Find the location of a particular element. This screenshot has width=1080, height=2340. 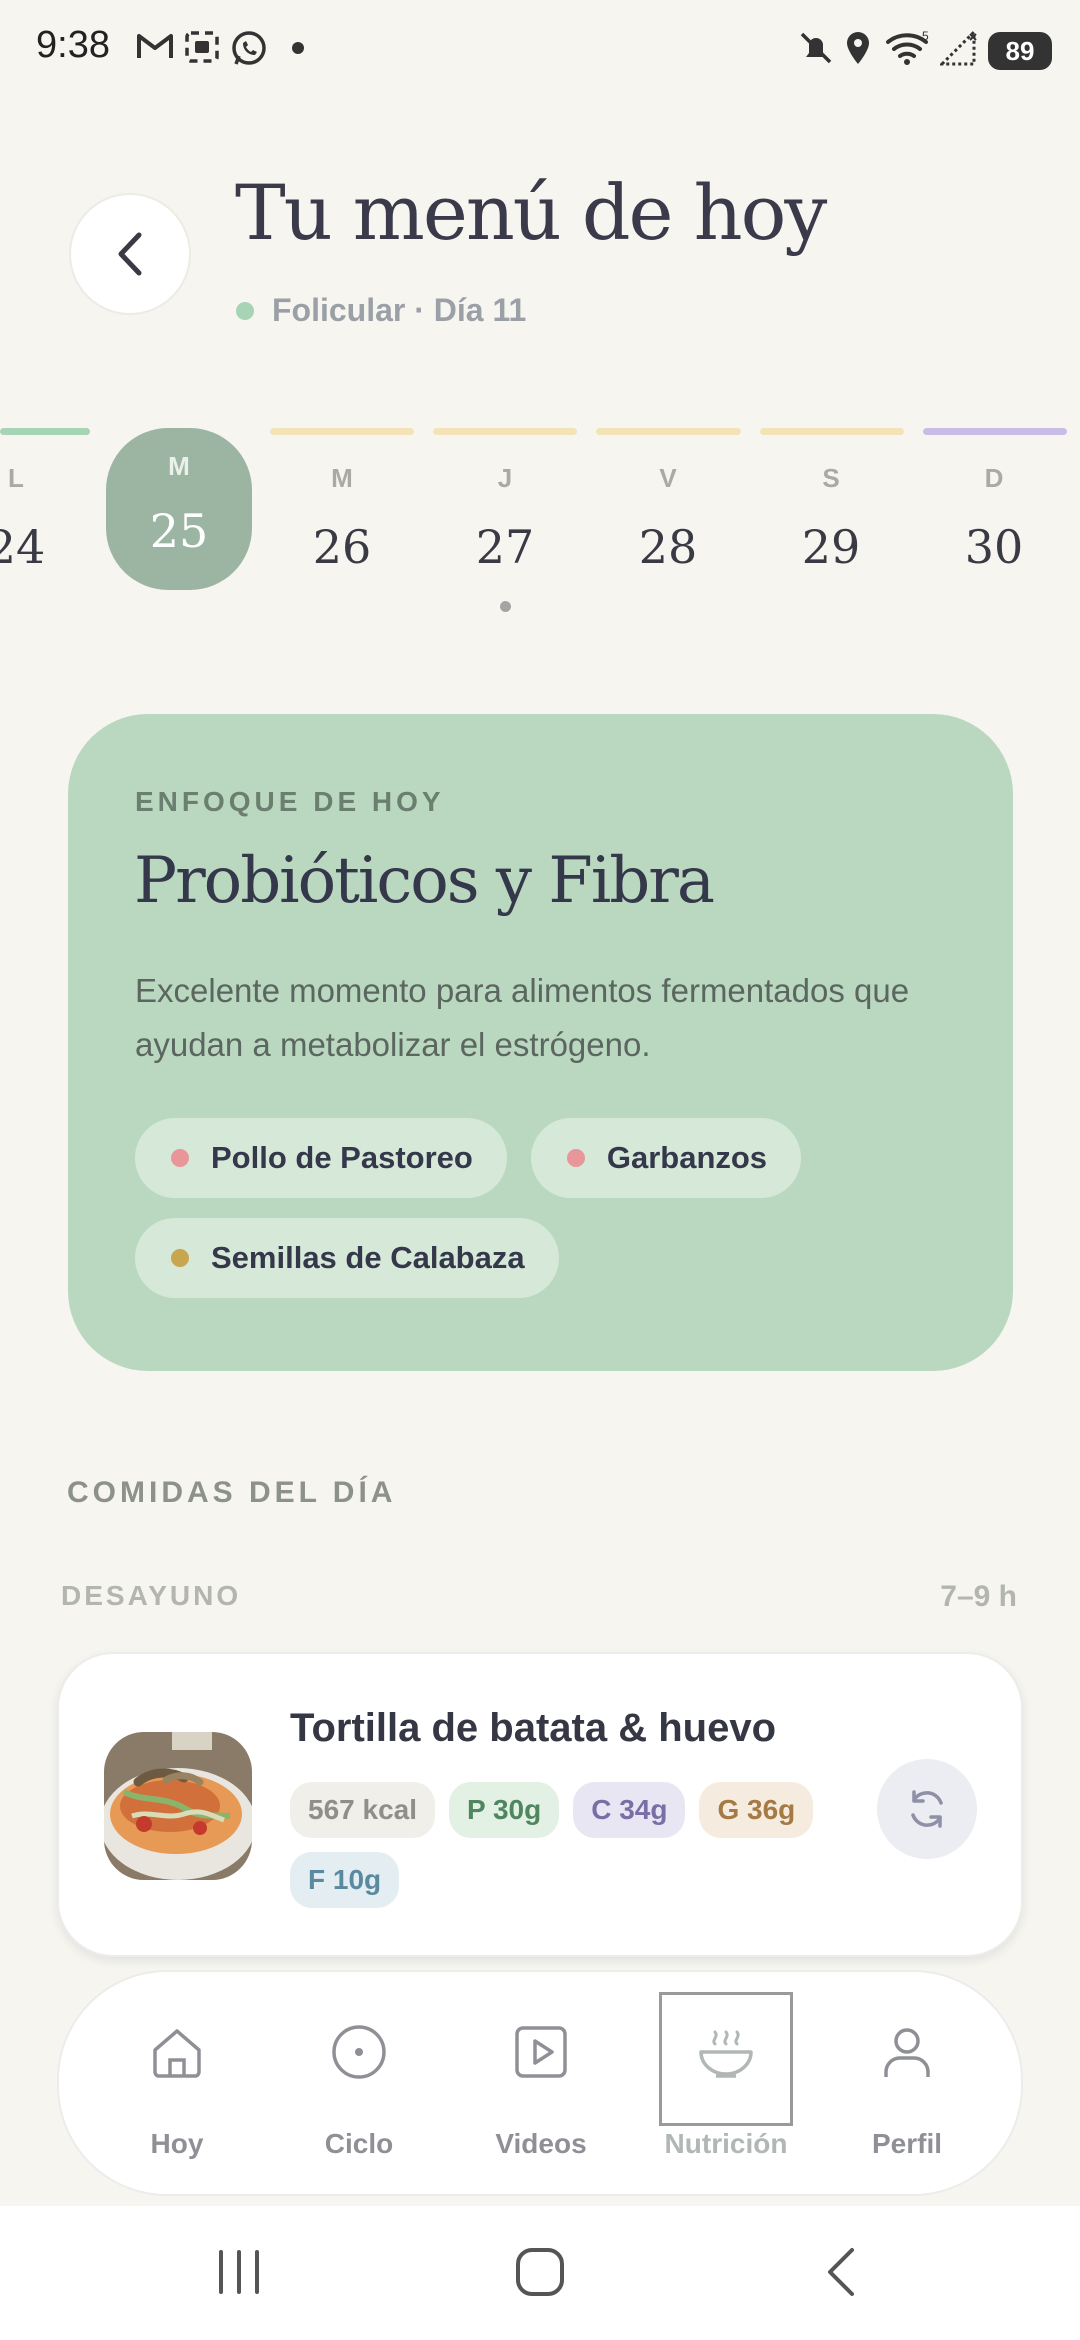

meal-name: Tortilla de batata & huevo is located at coordinates (533, 1728).